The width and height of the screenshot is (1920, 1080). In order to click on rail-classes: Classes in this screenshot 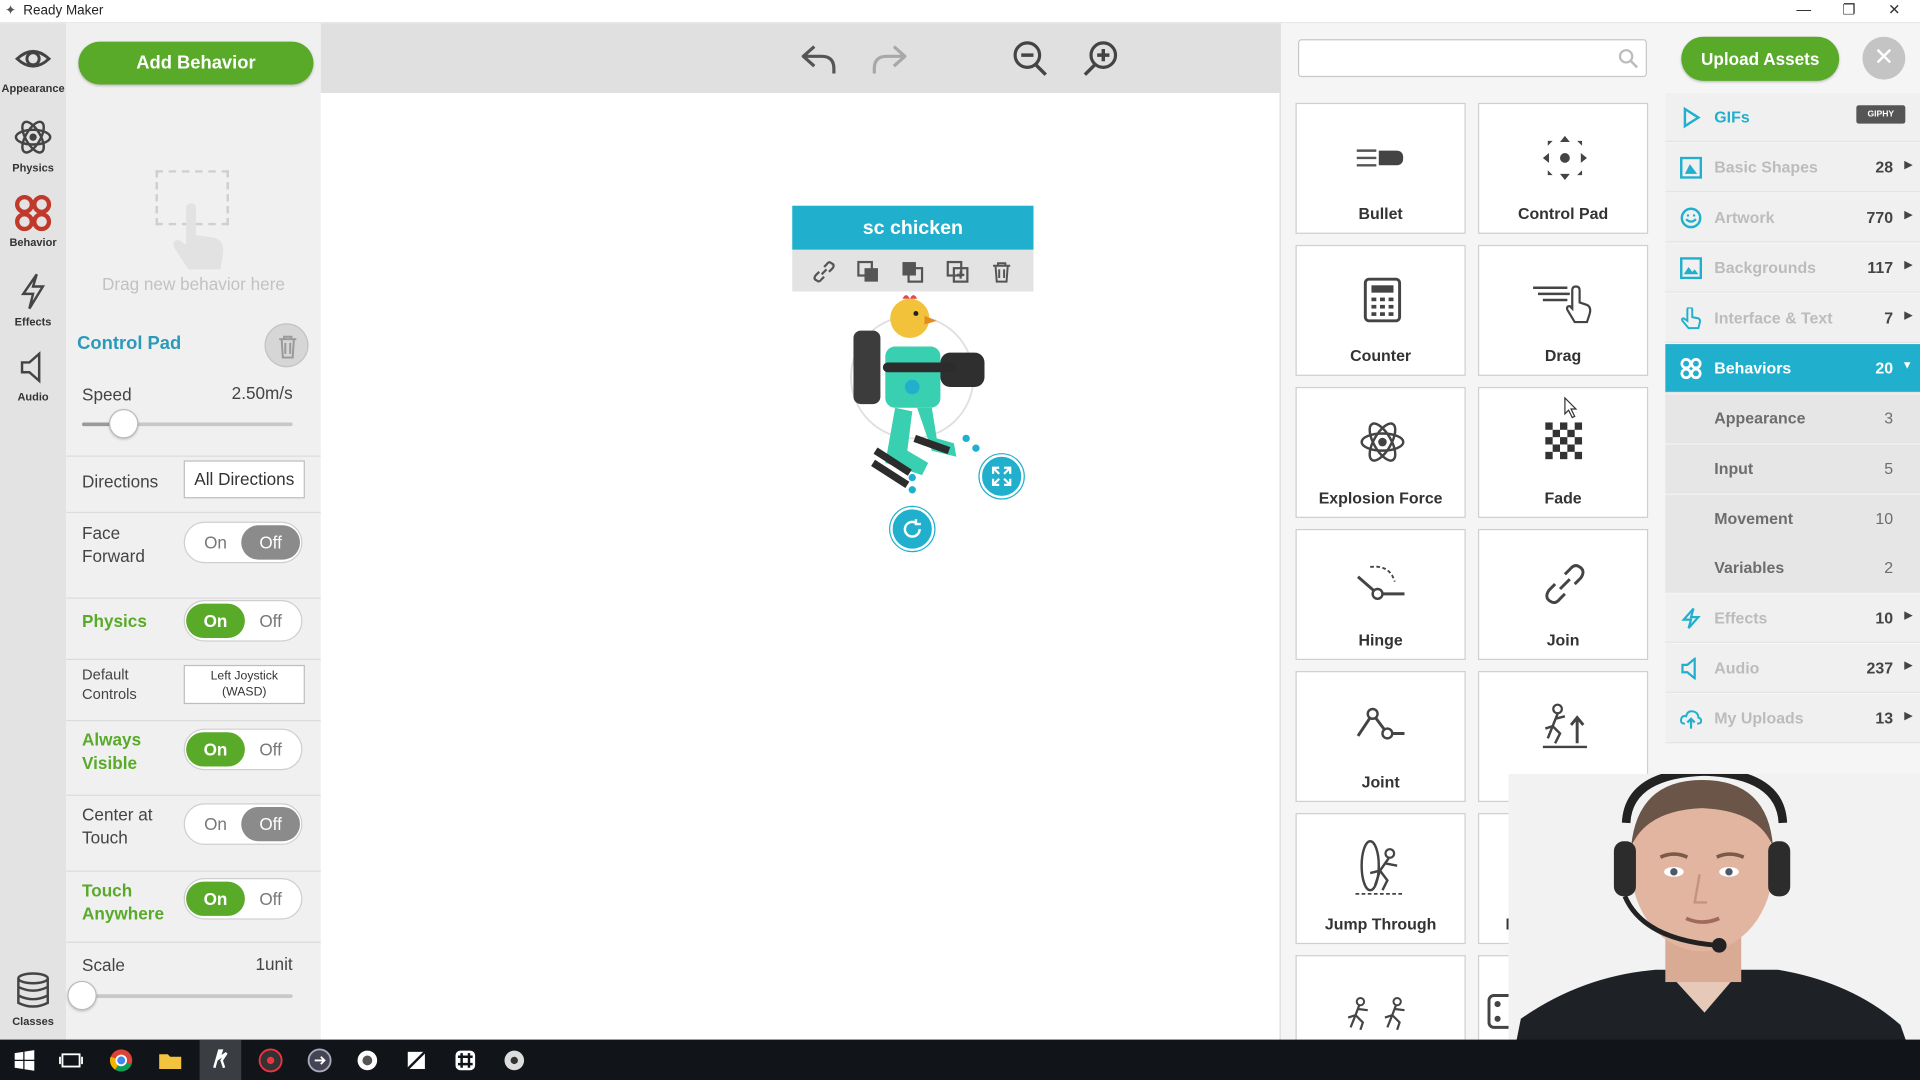, I will do `click(33, 997)`.